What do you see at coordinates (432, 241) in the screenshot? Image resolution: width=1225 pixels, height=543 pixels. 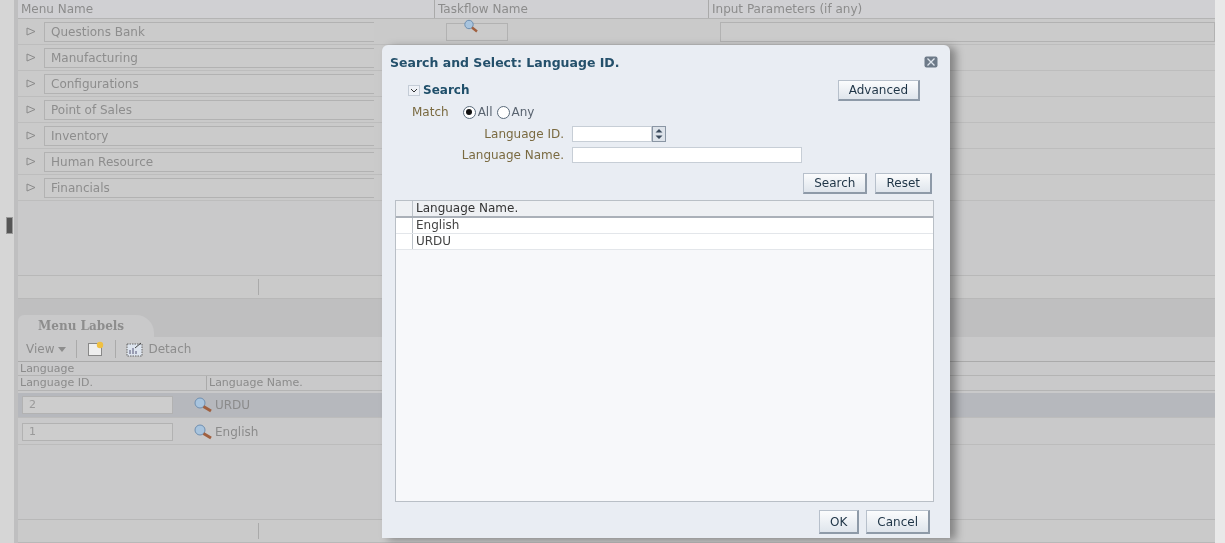 I see `table-cell: URDU` at bounding box center [432, 241].